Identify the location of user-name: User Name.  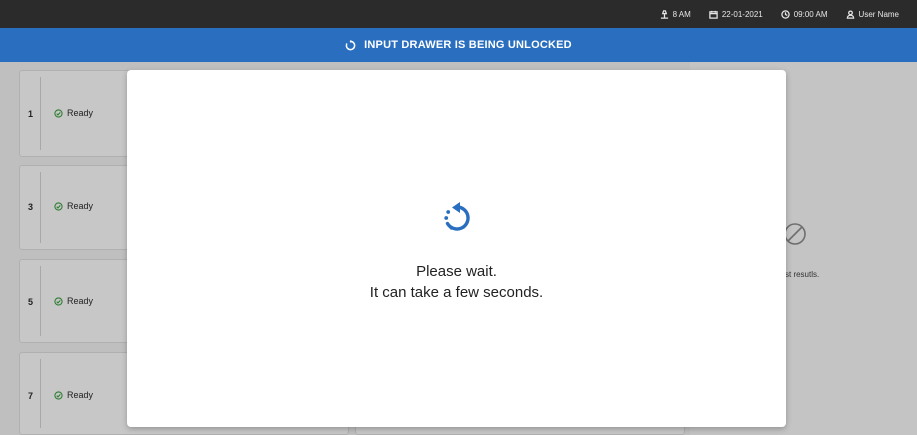
(878, 14).